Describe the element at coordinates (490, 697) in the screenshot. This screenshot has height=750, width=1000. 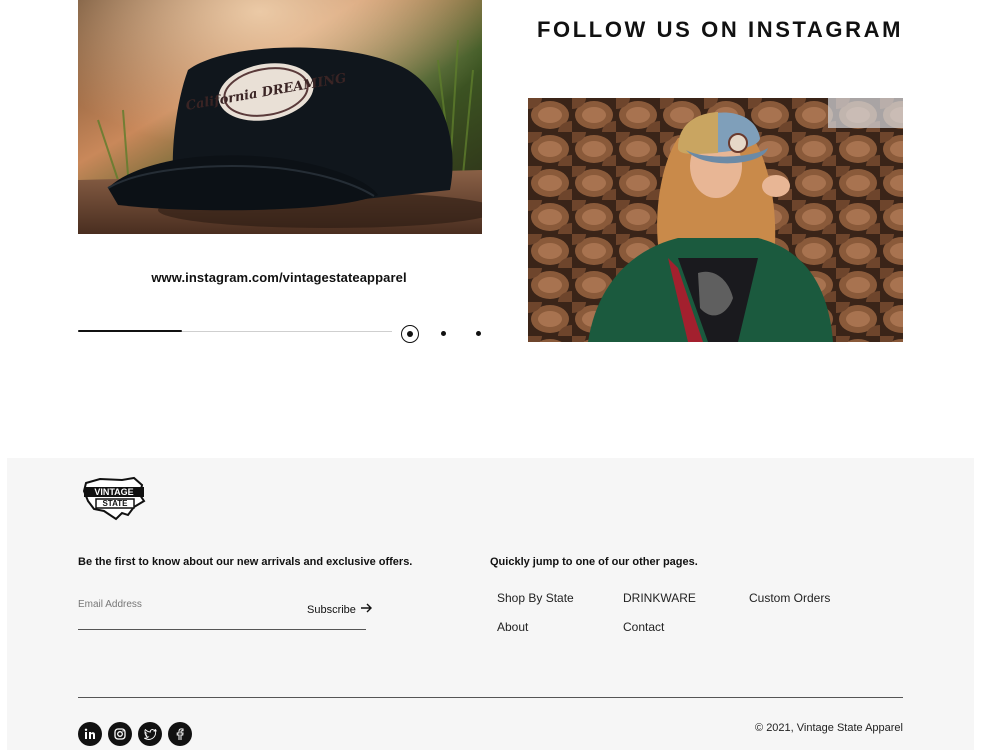
I see `footer-divider` at that location.